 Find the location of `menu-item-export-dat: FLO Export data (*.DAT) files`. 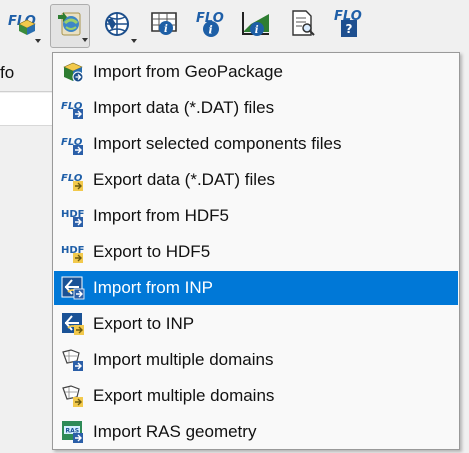

menu-item-export-dat: FLO Export data (*.DAT) files is located at coordinates (256, 180).